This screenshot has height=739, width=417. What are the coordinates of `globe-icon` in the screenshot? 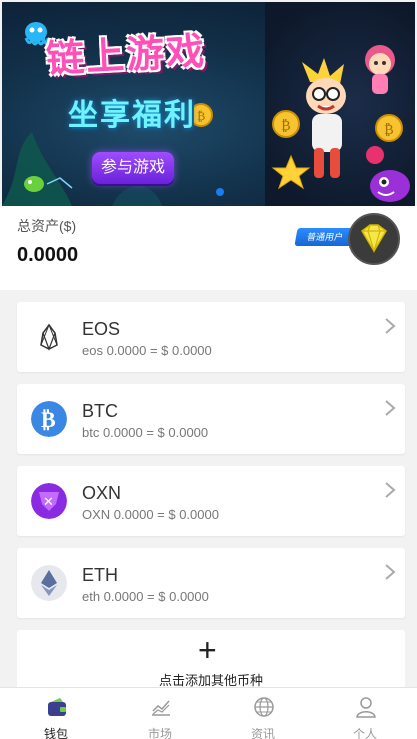 It's located at (264, 707).